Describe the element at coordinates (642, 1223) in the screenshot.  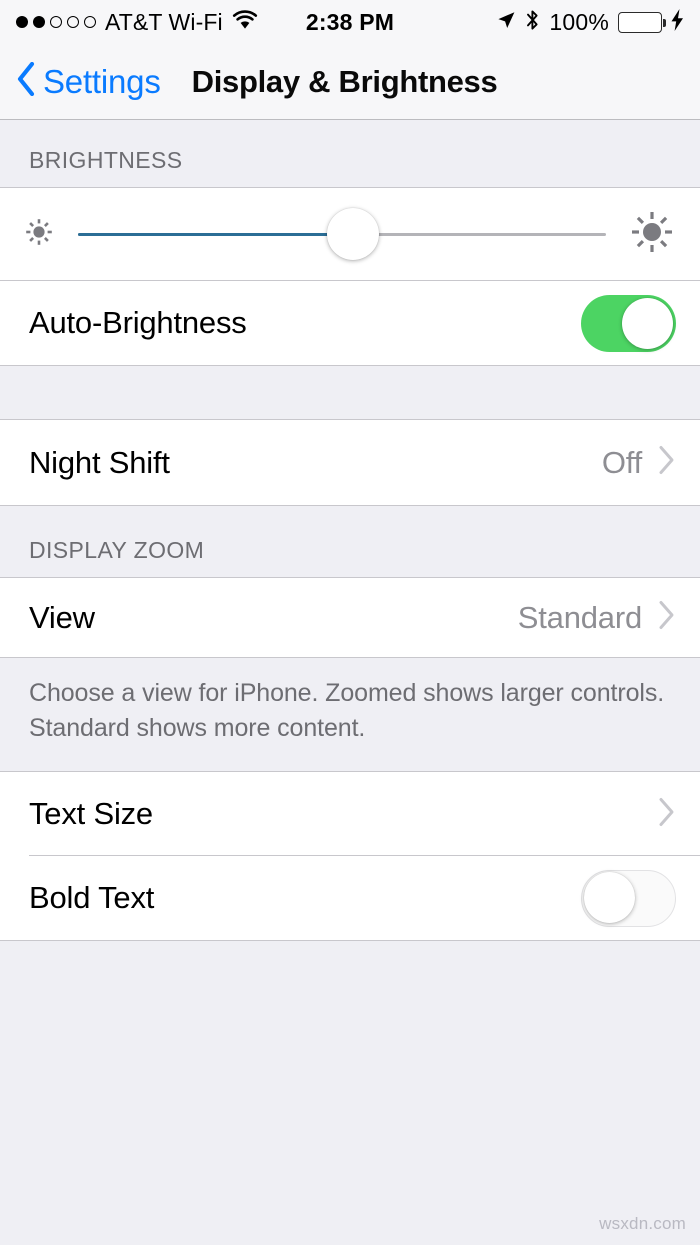
I see `watermark: wsxdn.com` at that location.